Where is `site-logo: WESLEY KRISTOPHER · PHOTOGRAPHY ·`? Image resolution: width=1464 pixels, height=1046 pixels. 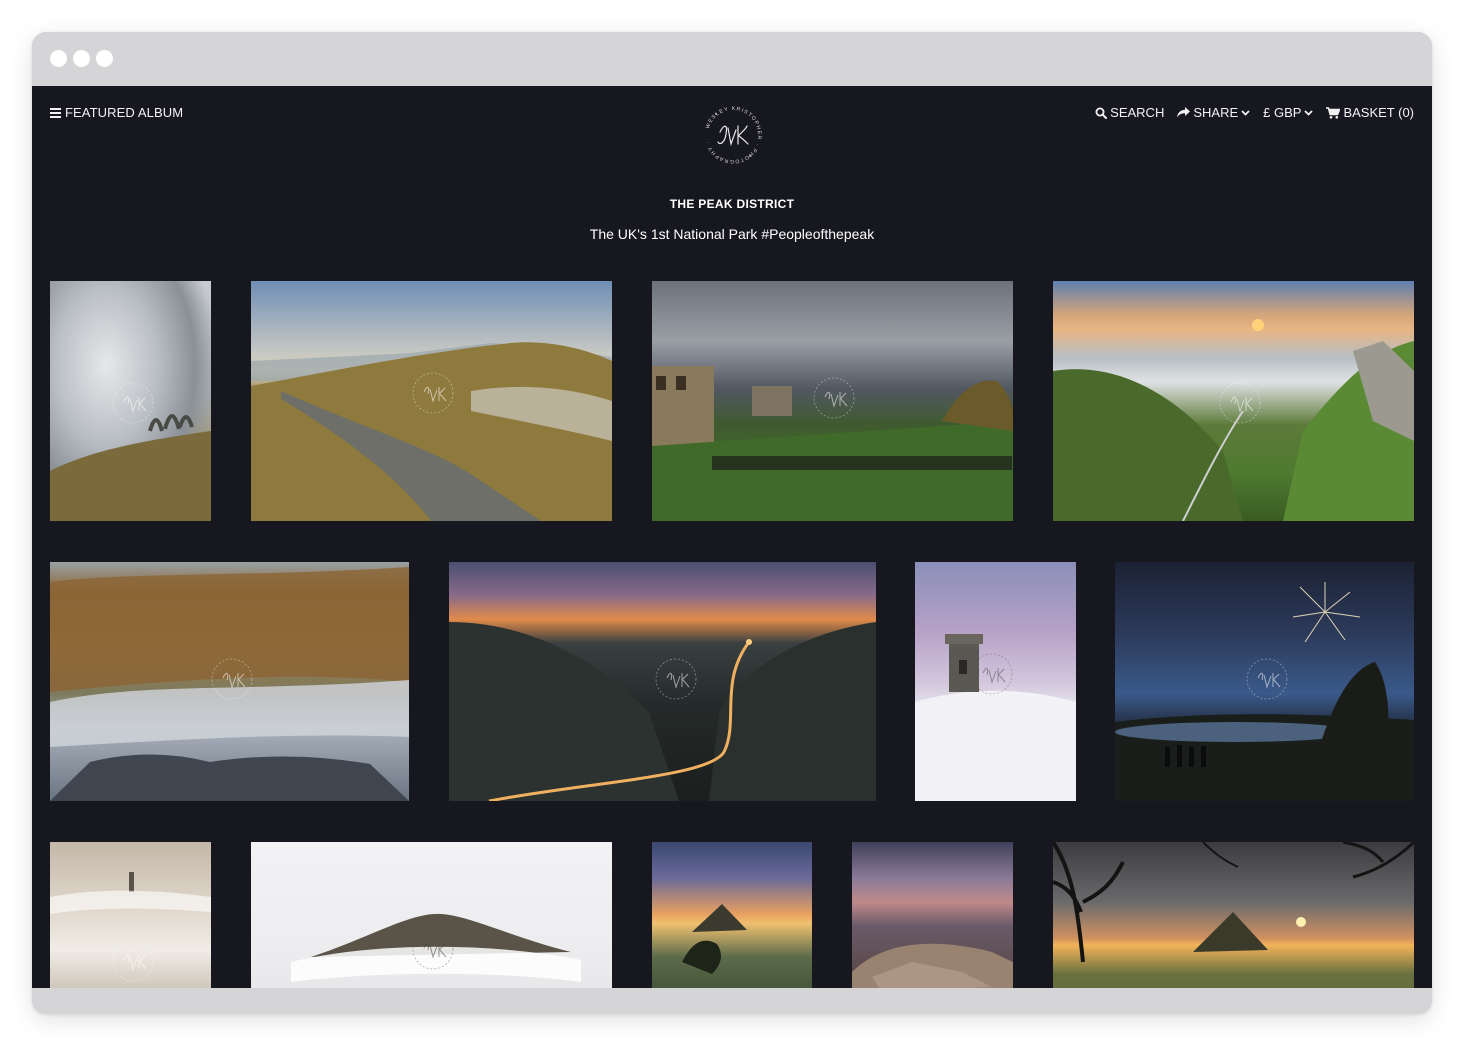 site-logo: WESLEY KRISTOPHER · PHOTOGRAPHY · is located at coordinates (733, 135).